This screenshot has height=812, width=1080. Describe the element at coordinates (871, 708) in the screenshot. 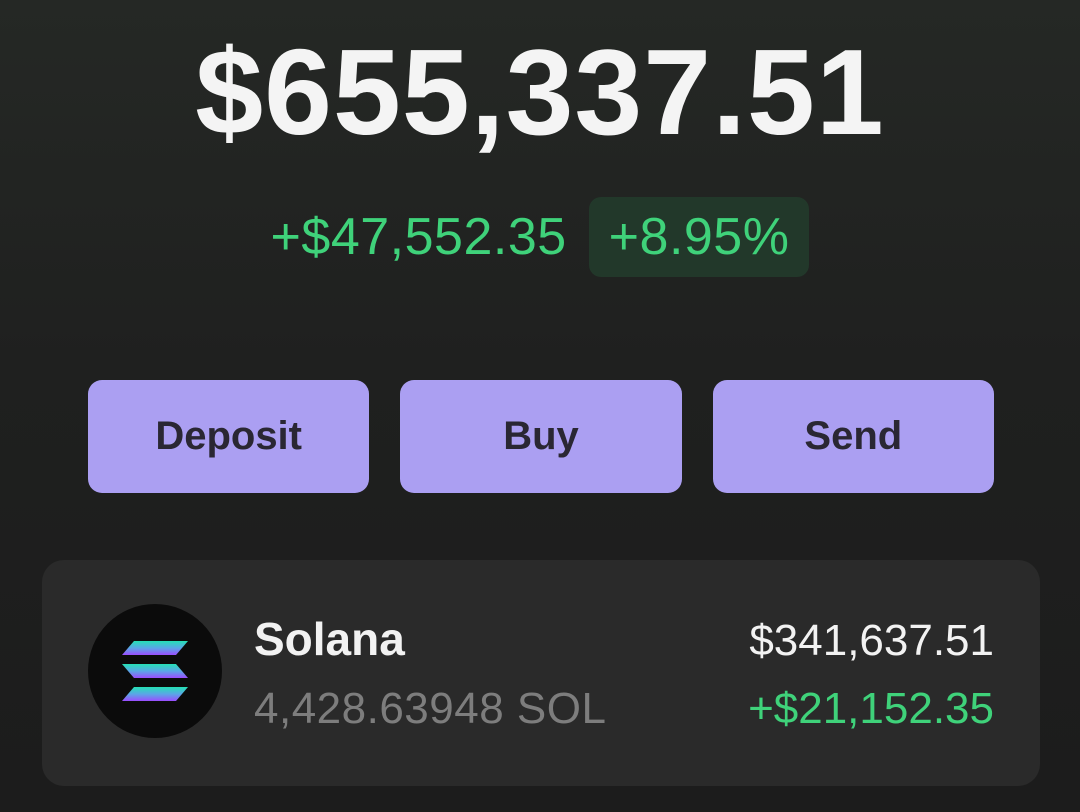

I see `token-change: +$21,152.35` at that location.